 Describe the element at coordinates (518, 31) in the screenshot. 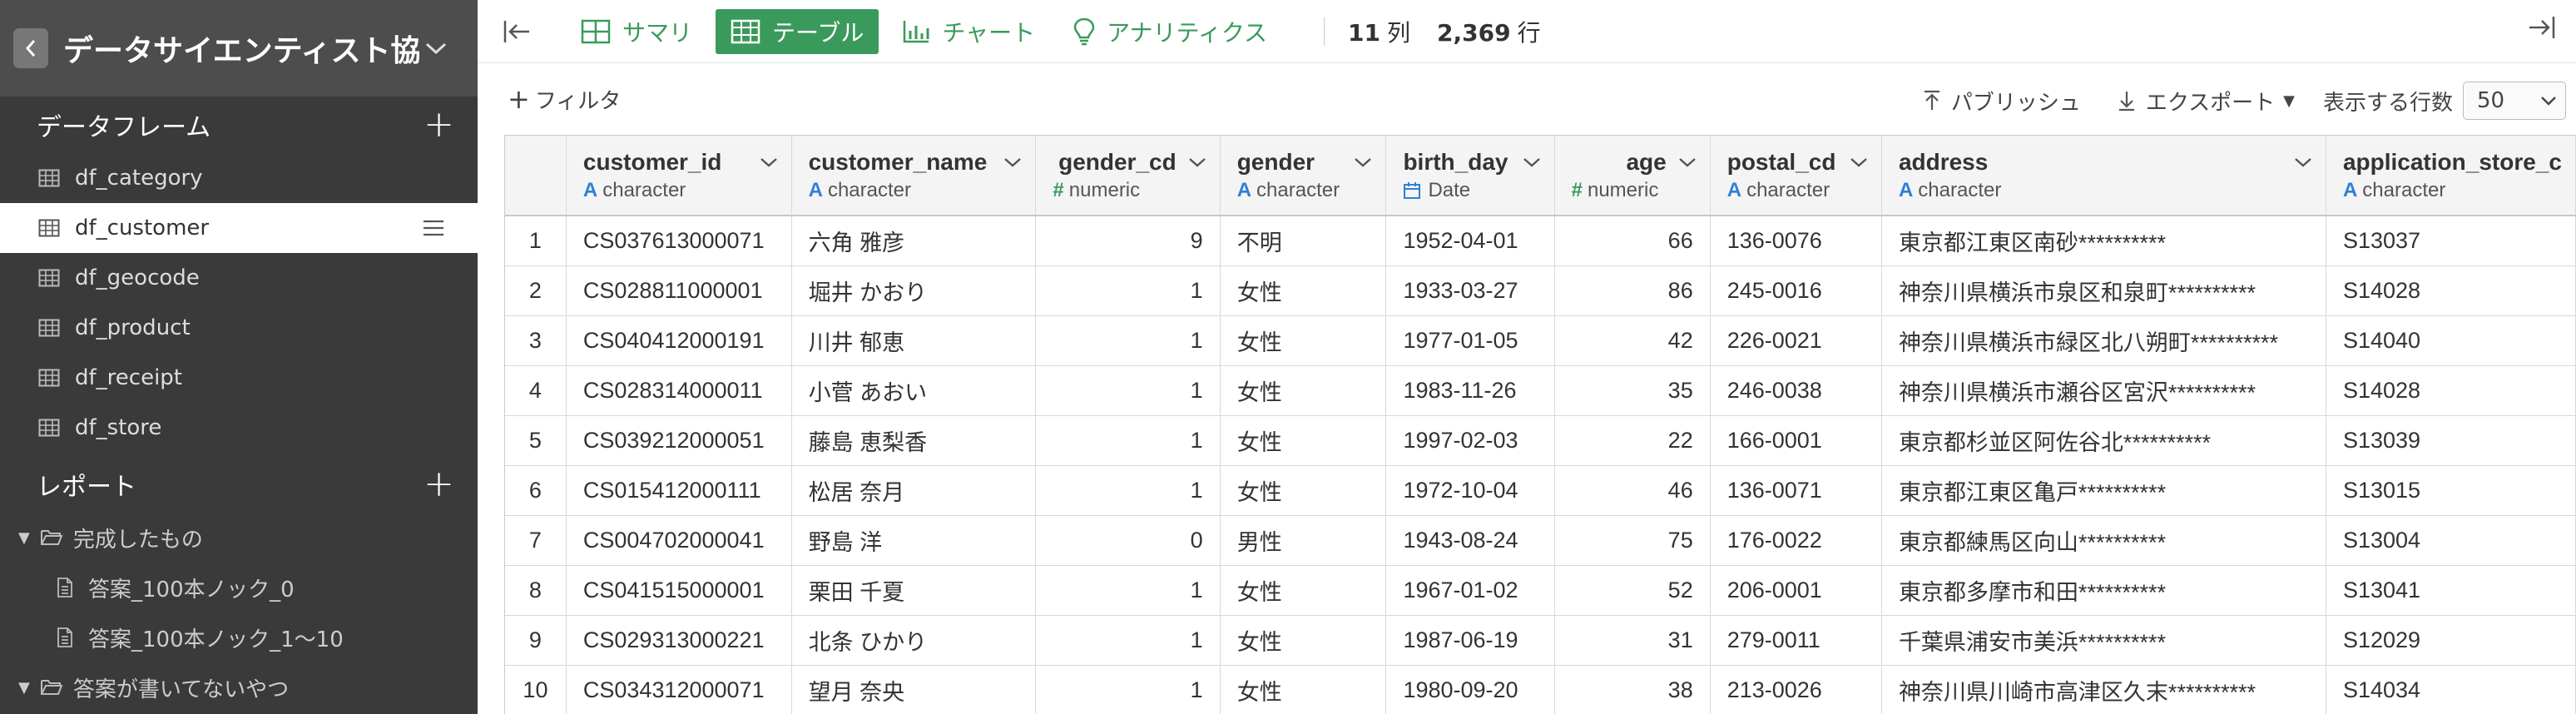

I see `collapse-sidebar-button` at that location.